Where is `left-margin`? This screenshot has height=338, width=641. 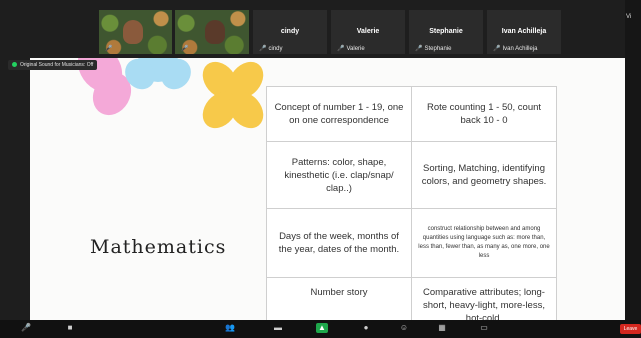 left-margin is located at coordinates (15, 189).